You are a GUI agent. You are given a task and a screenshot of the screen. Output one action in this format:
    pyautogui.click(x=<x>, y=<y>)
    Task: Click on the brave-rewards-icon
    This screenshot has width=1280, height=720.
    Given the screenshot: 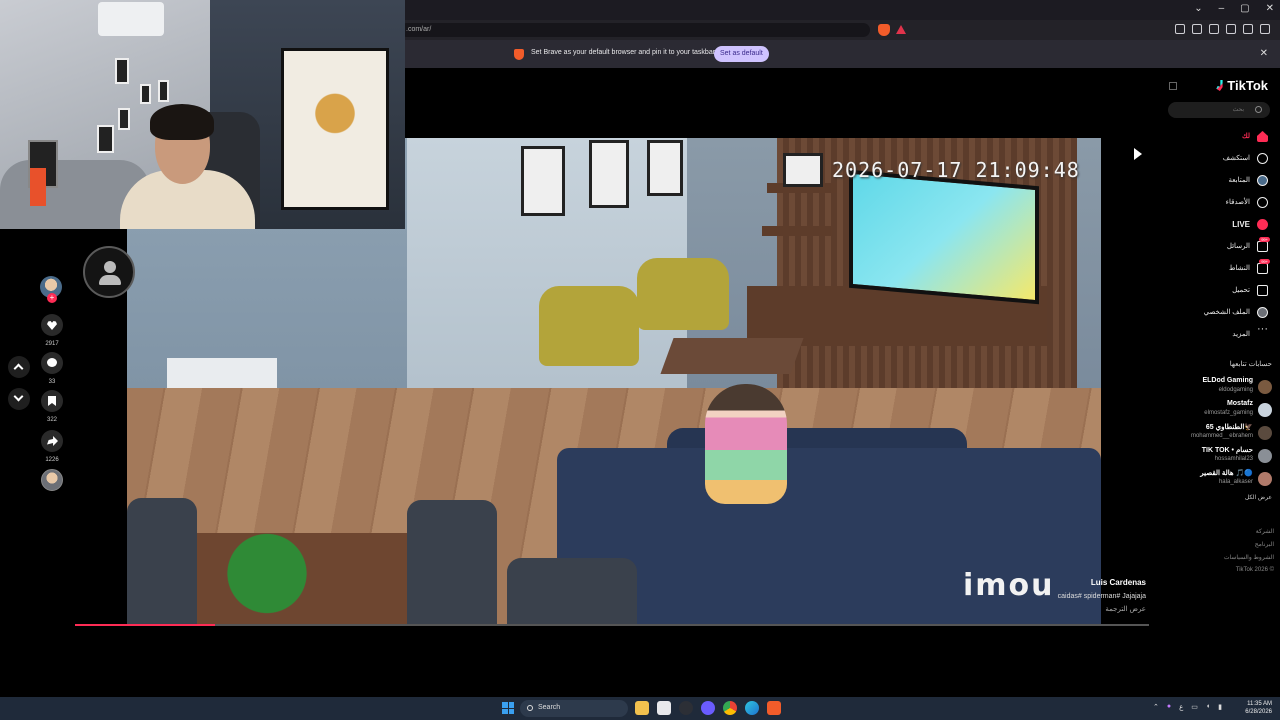 What is the action you would take?
    pyautogui.click(x=901, y=29)
    